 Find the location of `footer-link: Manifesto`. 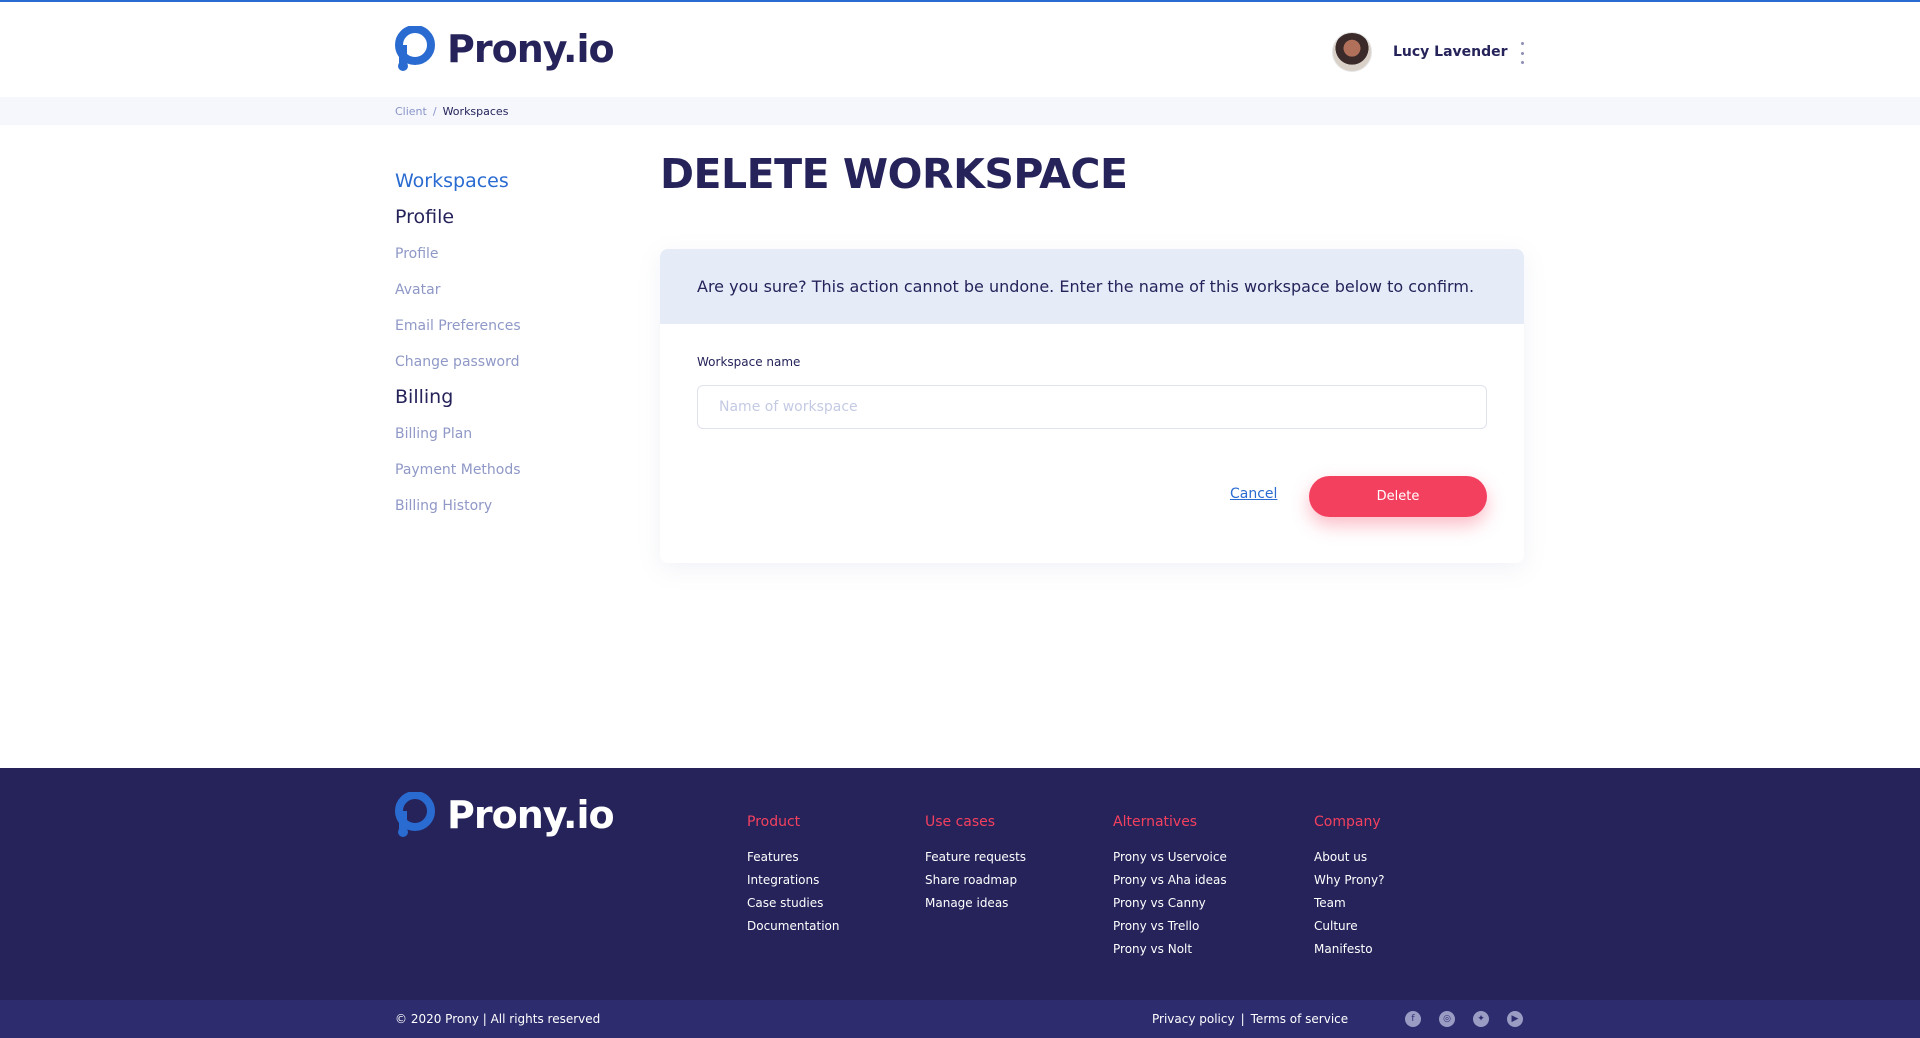

footer-link: Manifesto is located at coordinates (1349, 953).